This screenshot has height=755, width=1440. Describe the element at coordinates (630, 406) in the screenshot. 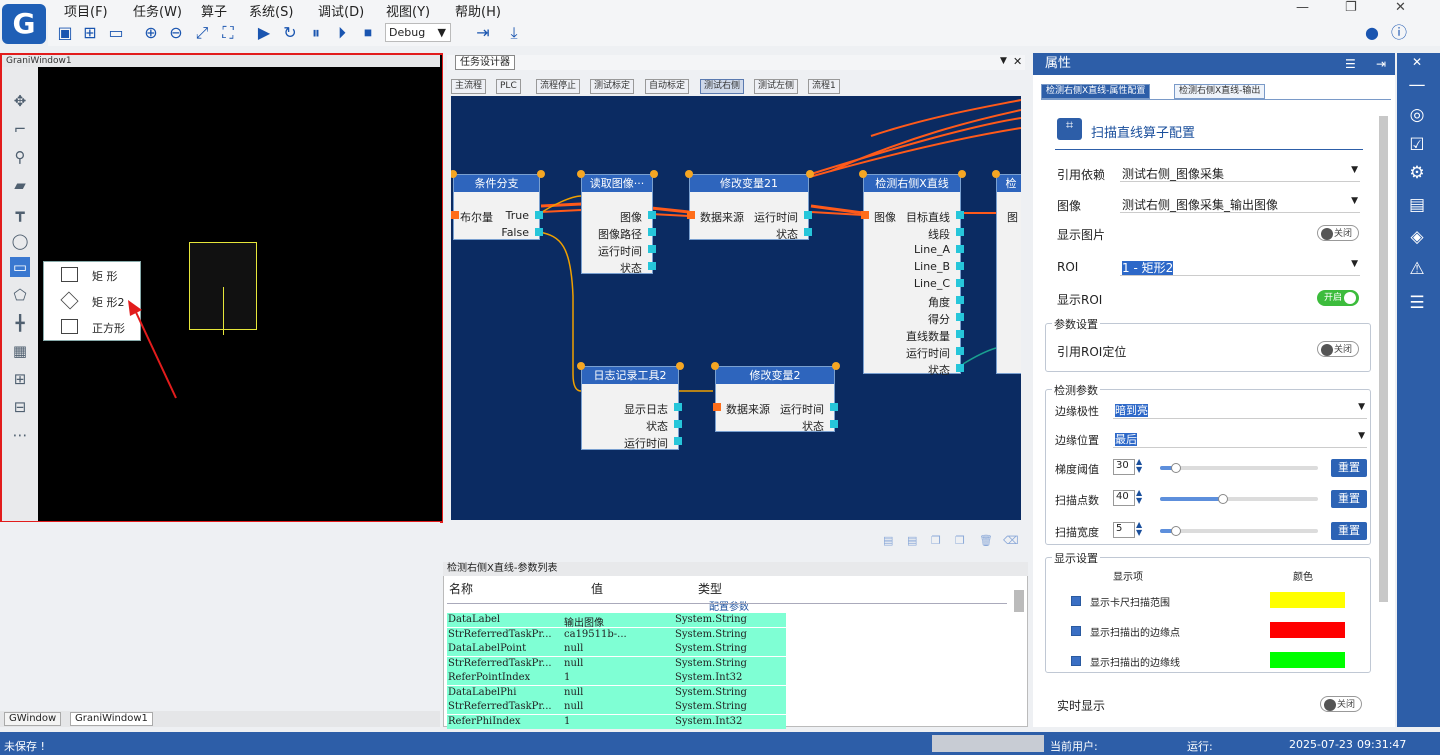

I see `node-log: 日志记录工具2 显示日志 状态 运行时间` at that location.